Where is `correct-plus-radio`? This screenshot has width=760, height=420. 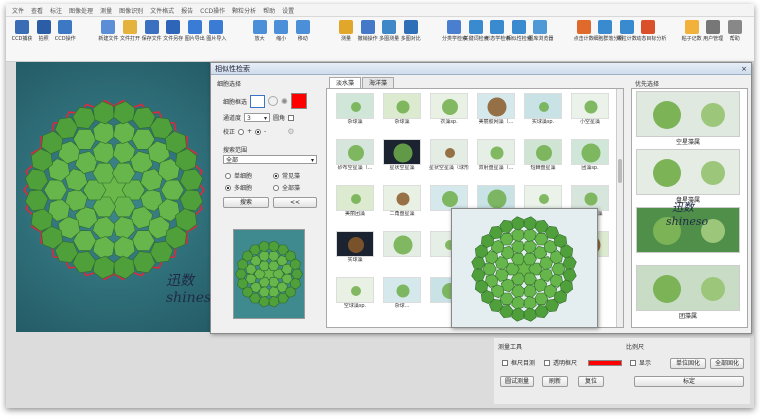 correct-plus-radio is located at coordinates (241, 131).